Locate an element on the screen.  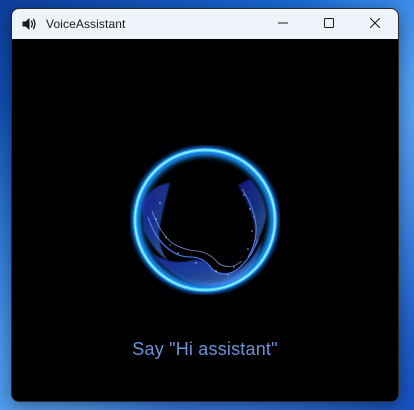
assistant-prompt-text: Say "Hi assistant" is located at coordinates (205, 349).